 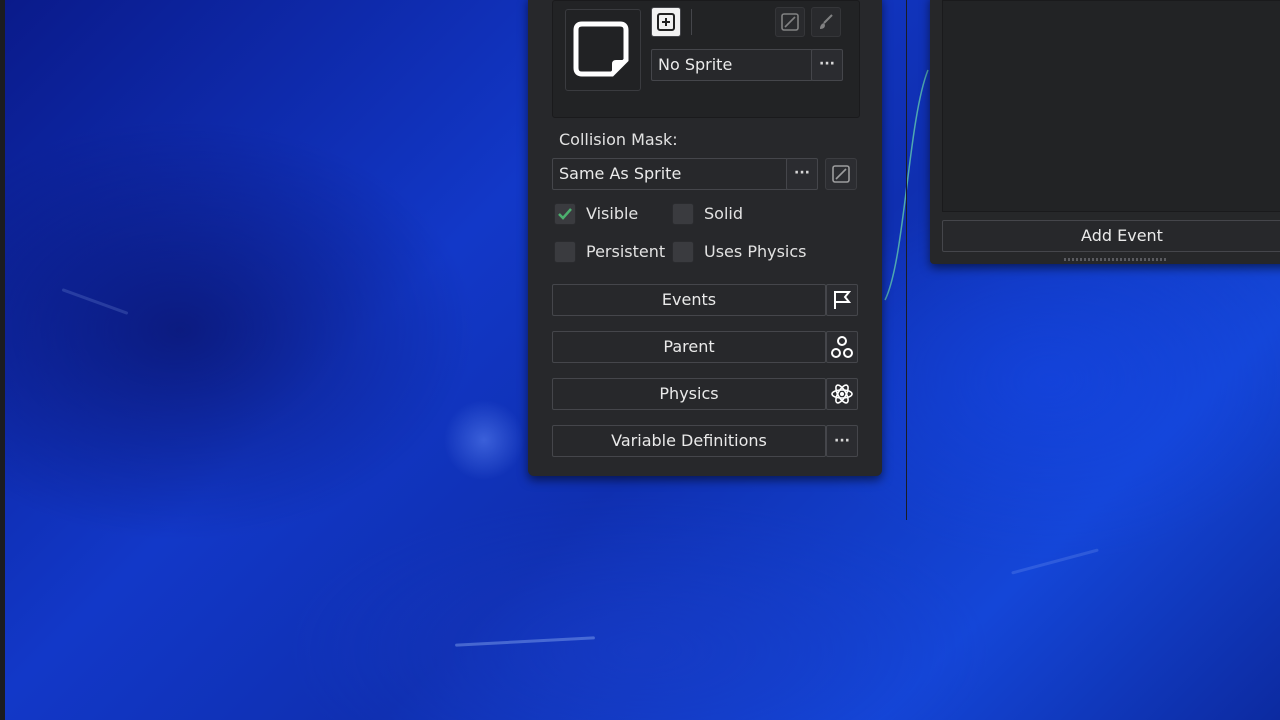 I want to click on flag-icon, so click(x=843, y=300).